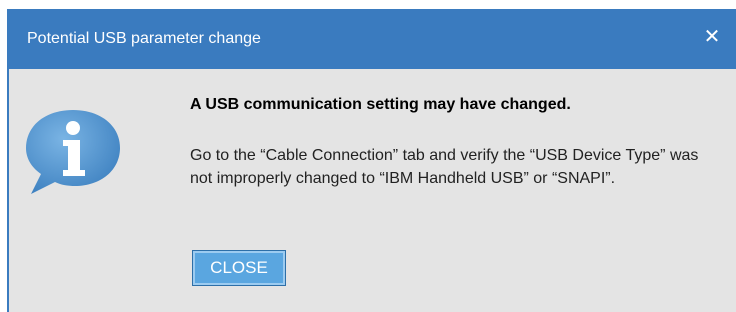 This screenshot has width=736, height=312. Describe the element at coordinates (144, 38) in the screenshot. I see `dialog-title: Potential USB parameter change` at that location.